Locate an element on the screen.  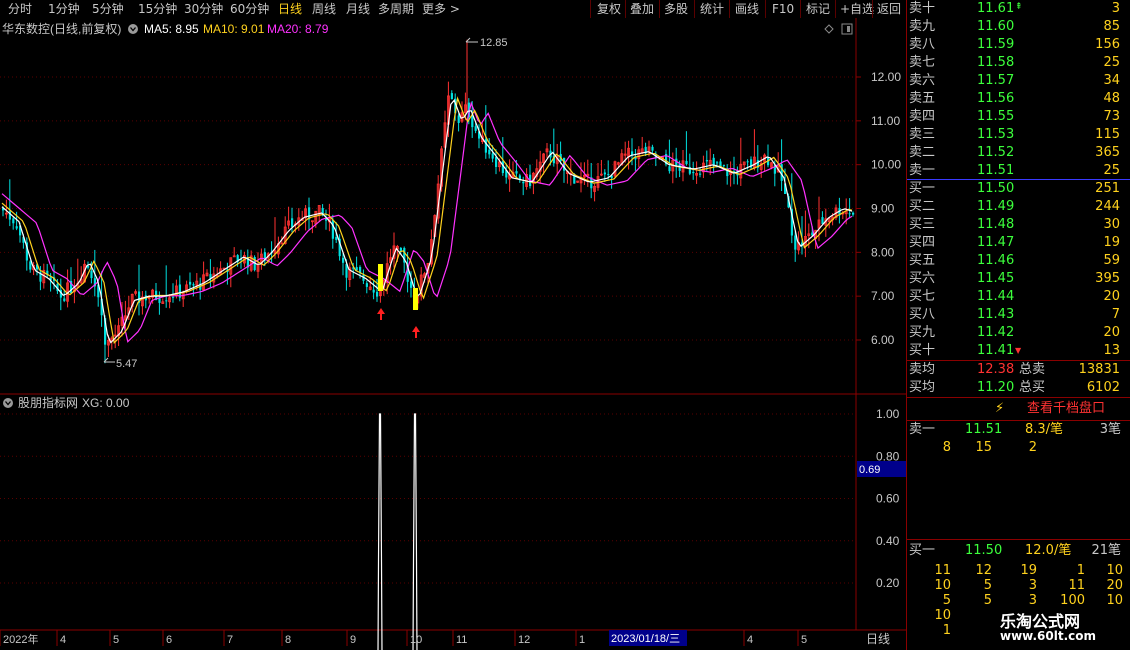
ask-volume: 115 is located at coordinates (1107, 134).